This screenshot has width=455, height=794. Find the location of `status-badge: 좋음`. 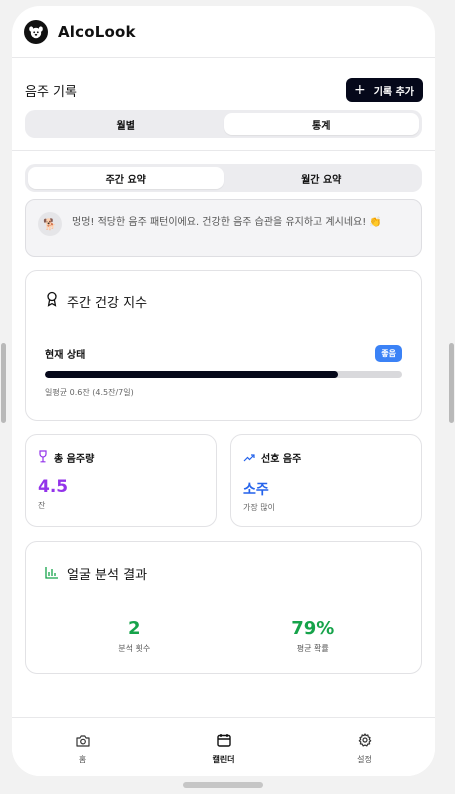

status-badge: 좋음 is located at coordinates (388, 353).